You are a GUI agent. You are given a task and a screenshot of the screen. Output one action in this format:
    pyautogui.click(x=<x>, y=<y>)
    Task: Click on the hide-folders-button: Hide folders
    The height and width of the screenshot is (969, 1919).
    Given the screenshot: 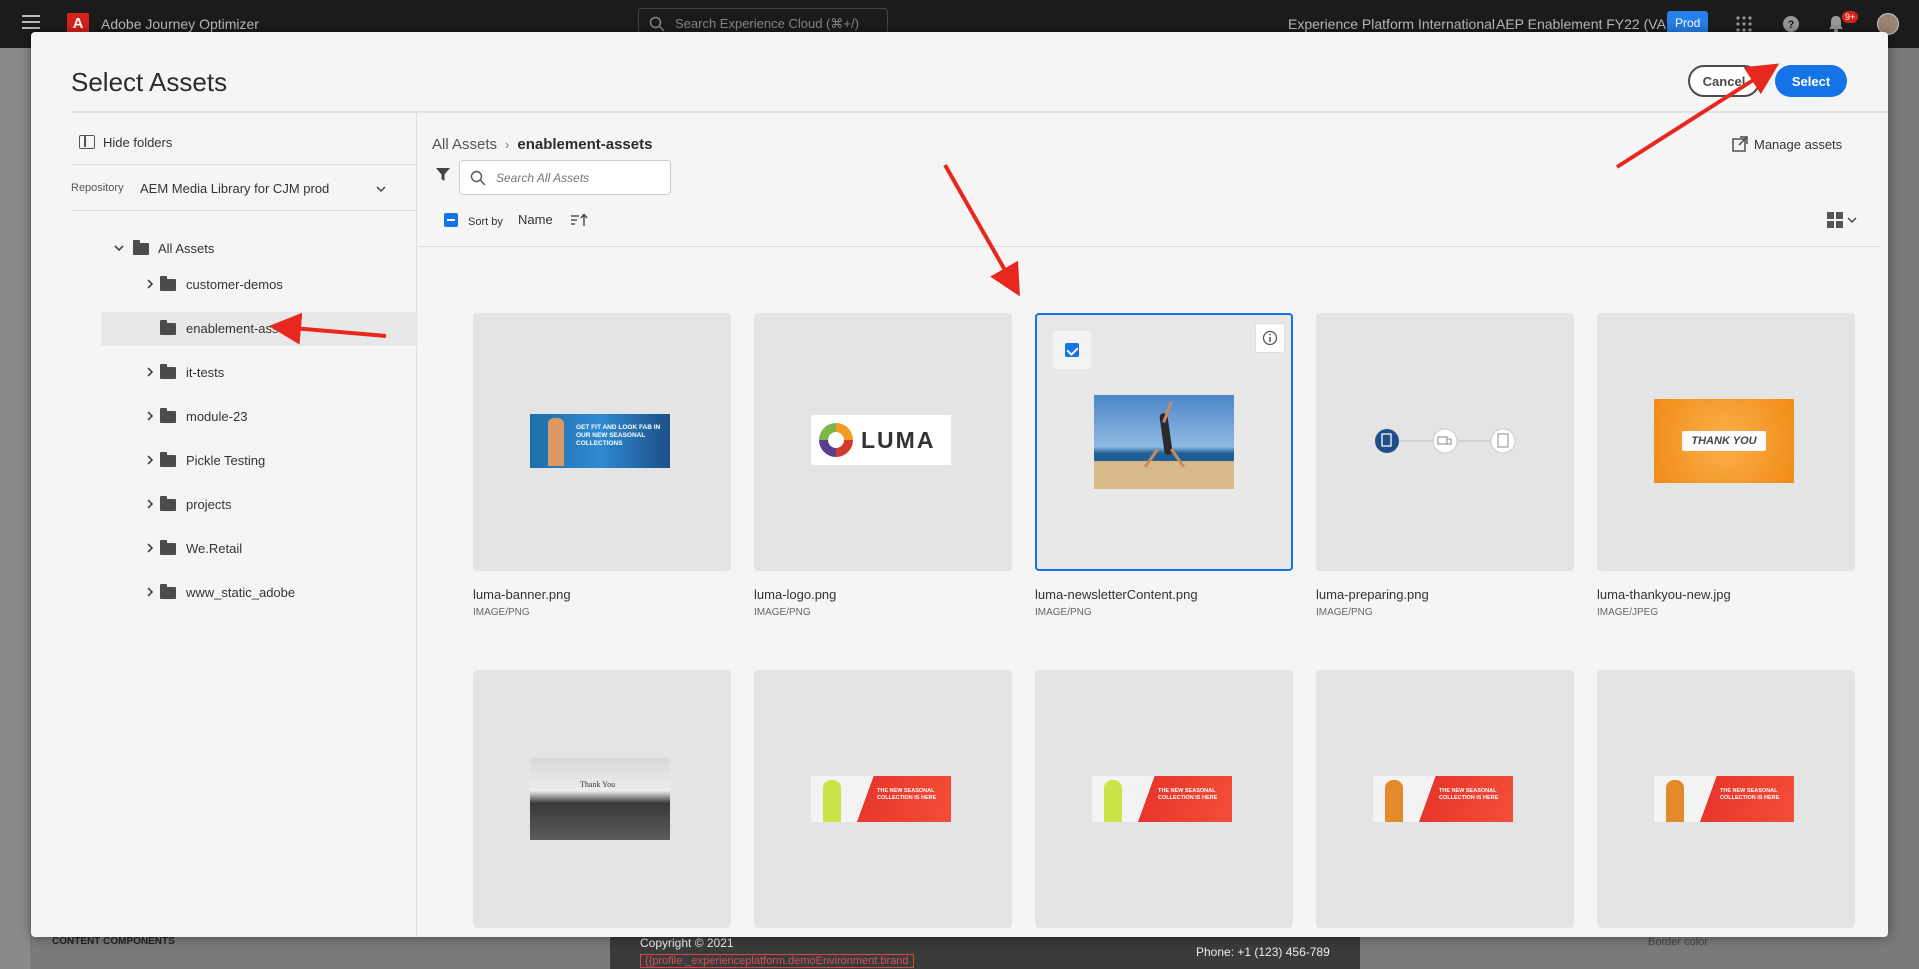 What is the action you would take?
    pyautogui.click(x=125, y=142)
    